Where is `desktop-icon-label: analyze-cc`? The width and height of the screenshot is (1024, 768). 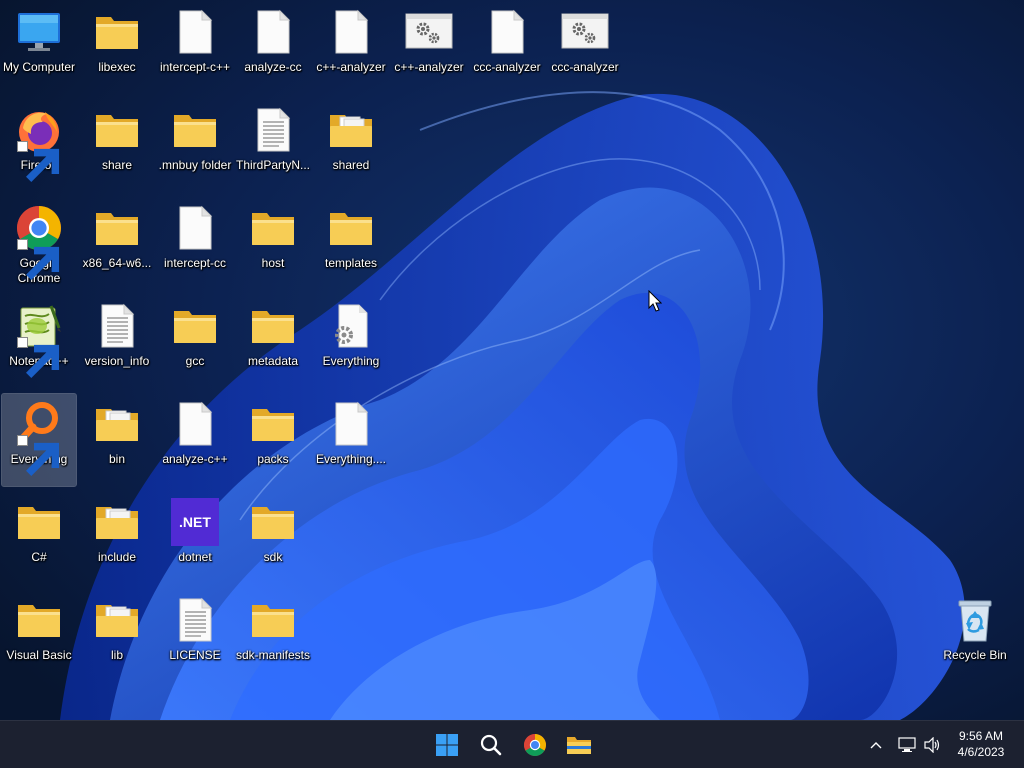
desktop-icon-label: analyze-cc is located at coordinates (273, 67).